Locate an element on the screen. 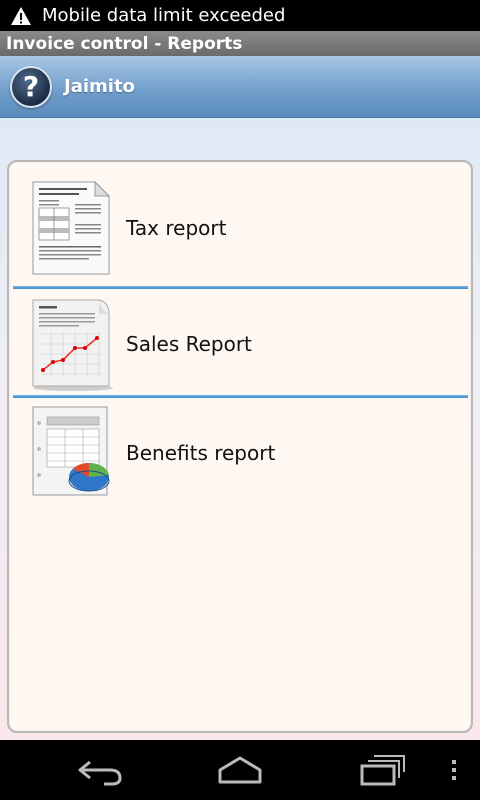 The height and width of the screenshot is (800, 480). benefits-pie-icon is located at coordinates (71, 451).